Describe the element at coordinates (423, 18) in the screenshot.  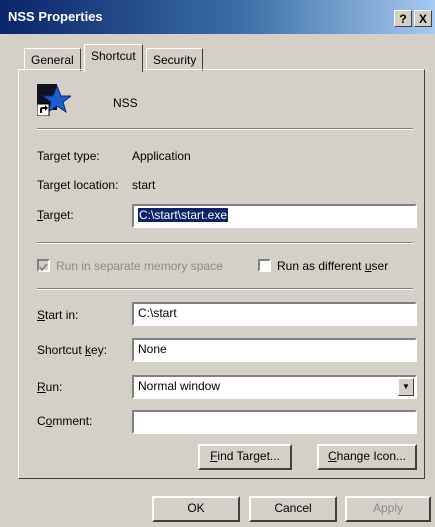
I see `close-button: X` at that location.